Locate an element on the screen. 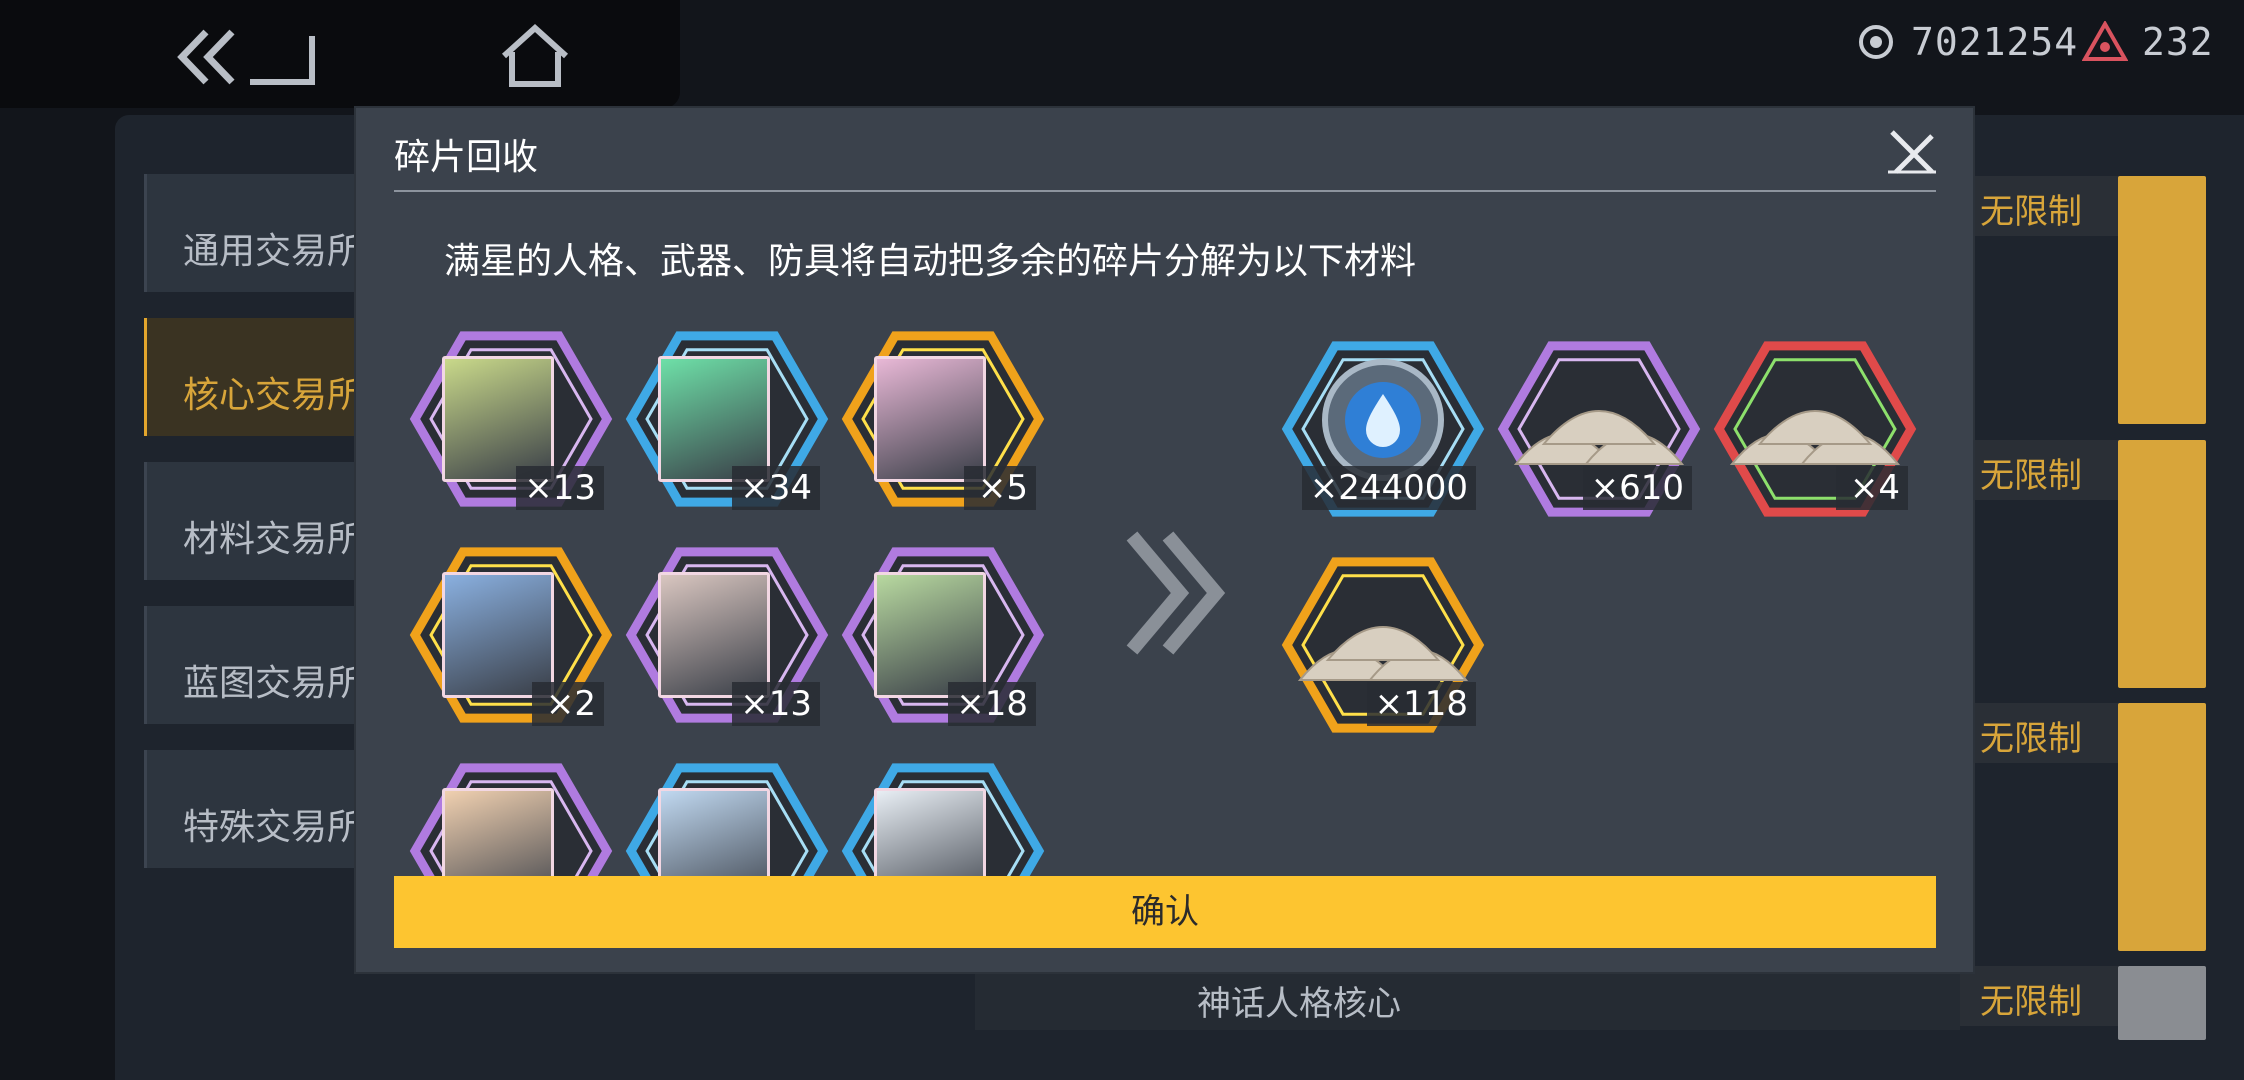 This screenshot has height=1080, width=2244. fragment-quantity: ×5 is located at coordinates (1000, 488).